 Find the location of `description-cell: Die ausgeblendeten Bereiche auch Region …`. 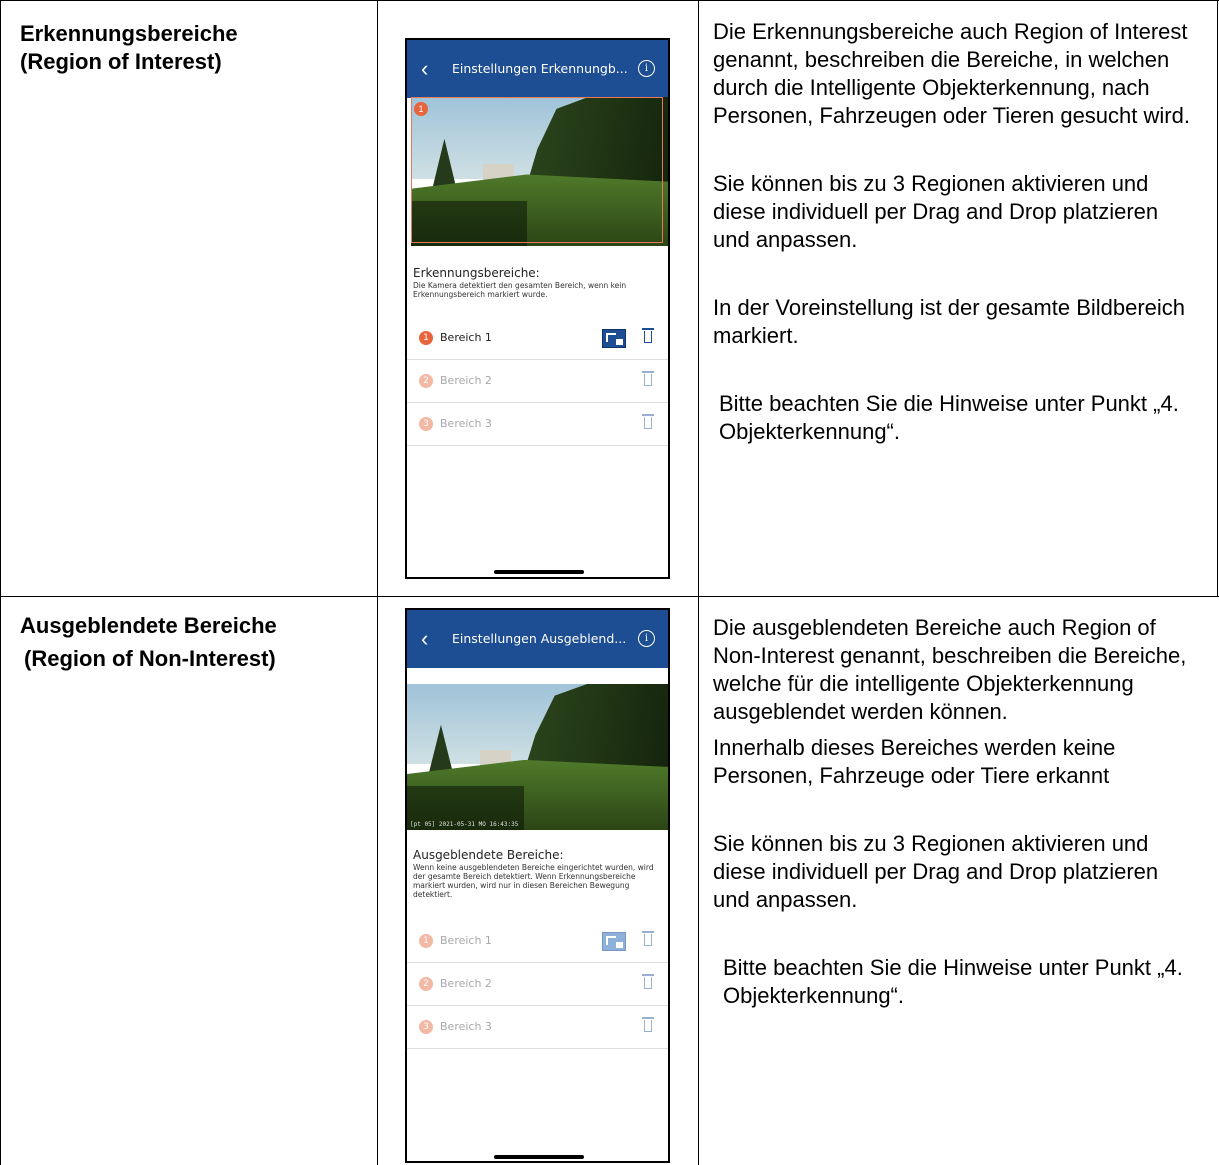

description-cell: Die ausgeblendeten Bereiche auch Region … is located at coordinates (953, 812).